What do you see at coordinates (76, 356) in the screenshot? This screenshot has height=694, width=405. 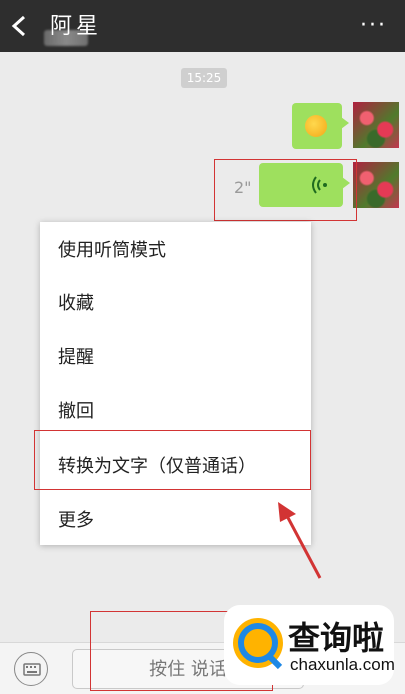 I see `menu-item-remind: 提醒` at bounding box center [76, 356].